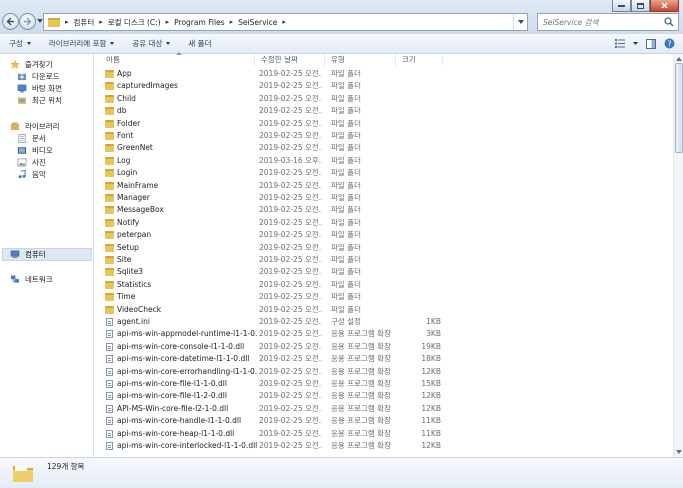 The image size is (683, 488). I want to click on folder-row: Child 2019-02-25 오전... 파일 폴더, so click(384, 99).